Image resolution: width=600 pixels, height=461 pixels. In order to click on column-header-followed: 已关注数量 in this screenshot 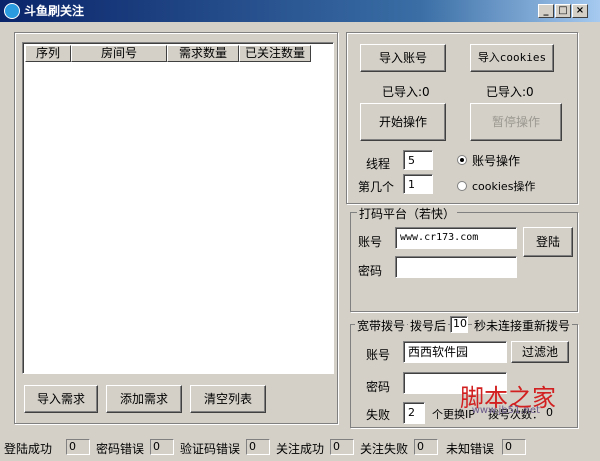, I will do `click(275, 53)`.